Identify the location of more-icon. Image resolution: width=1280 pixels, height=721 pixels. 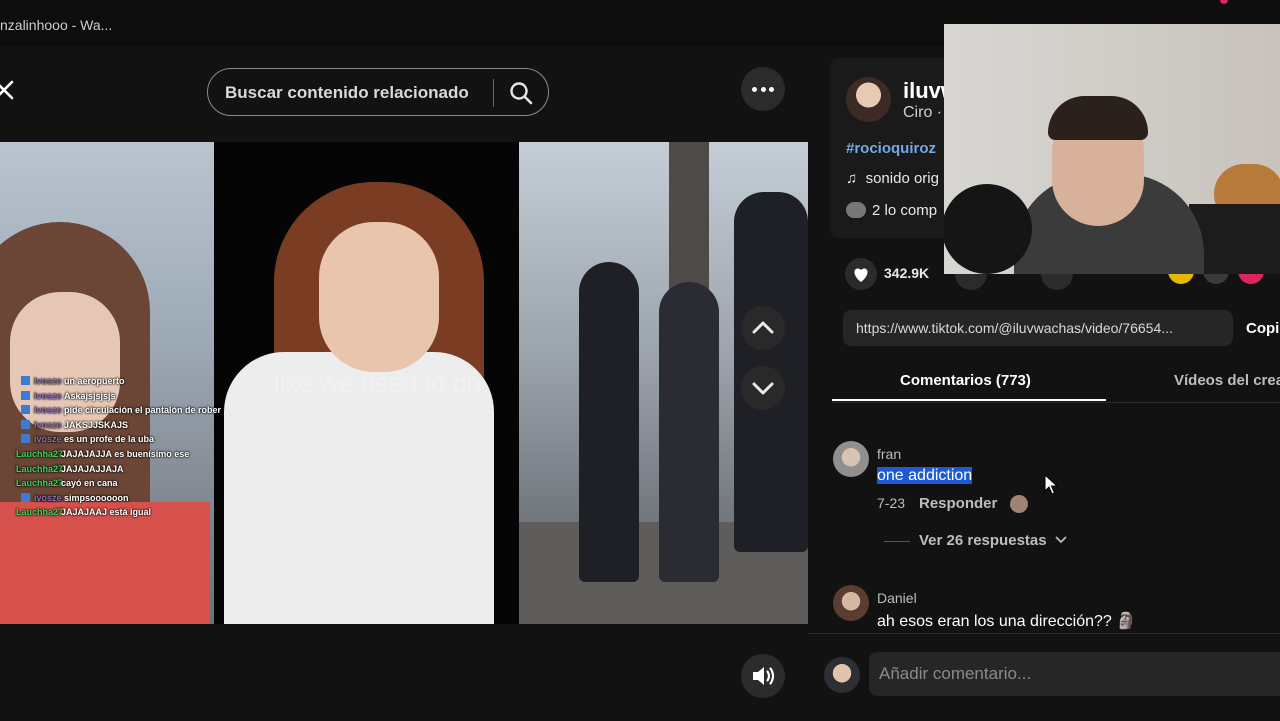
(763, 89).